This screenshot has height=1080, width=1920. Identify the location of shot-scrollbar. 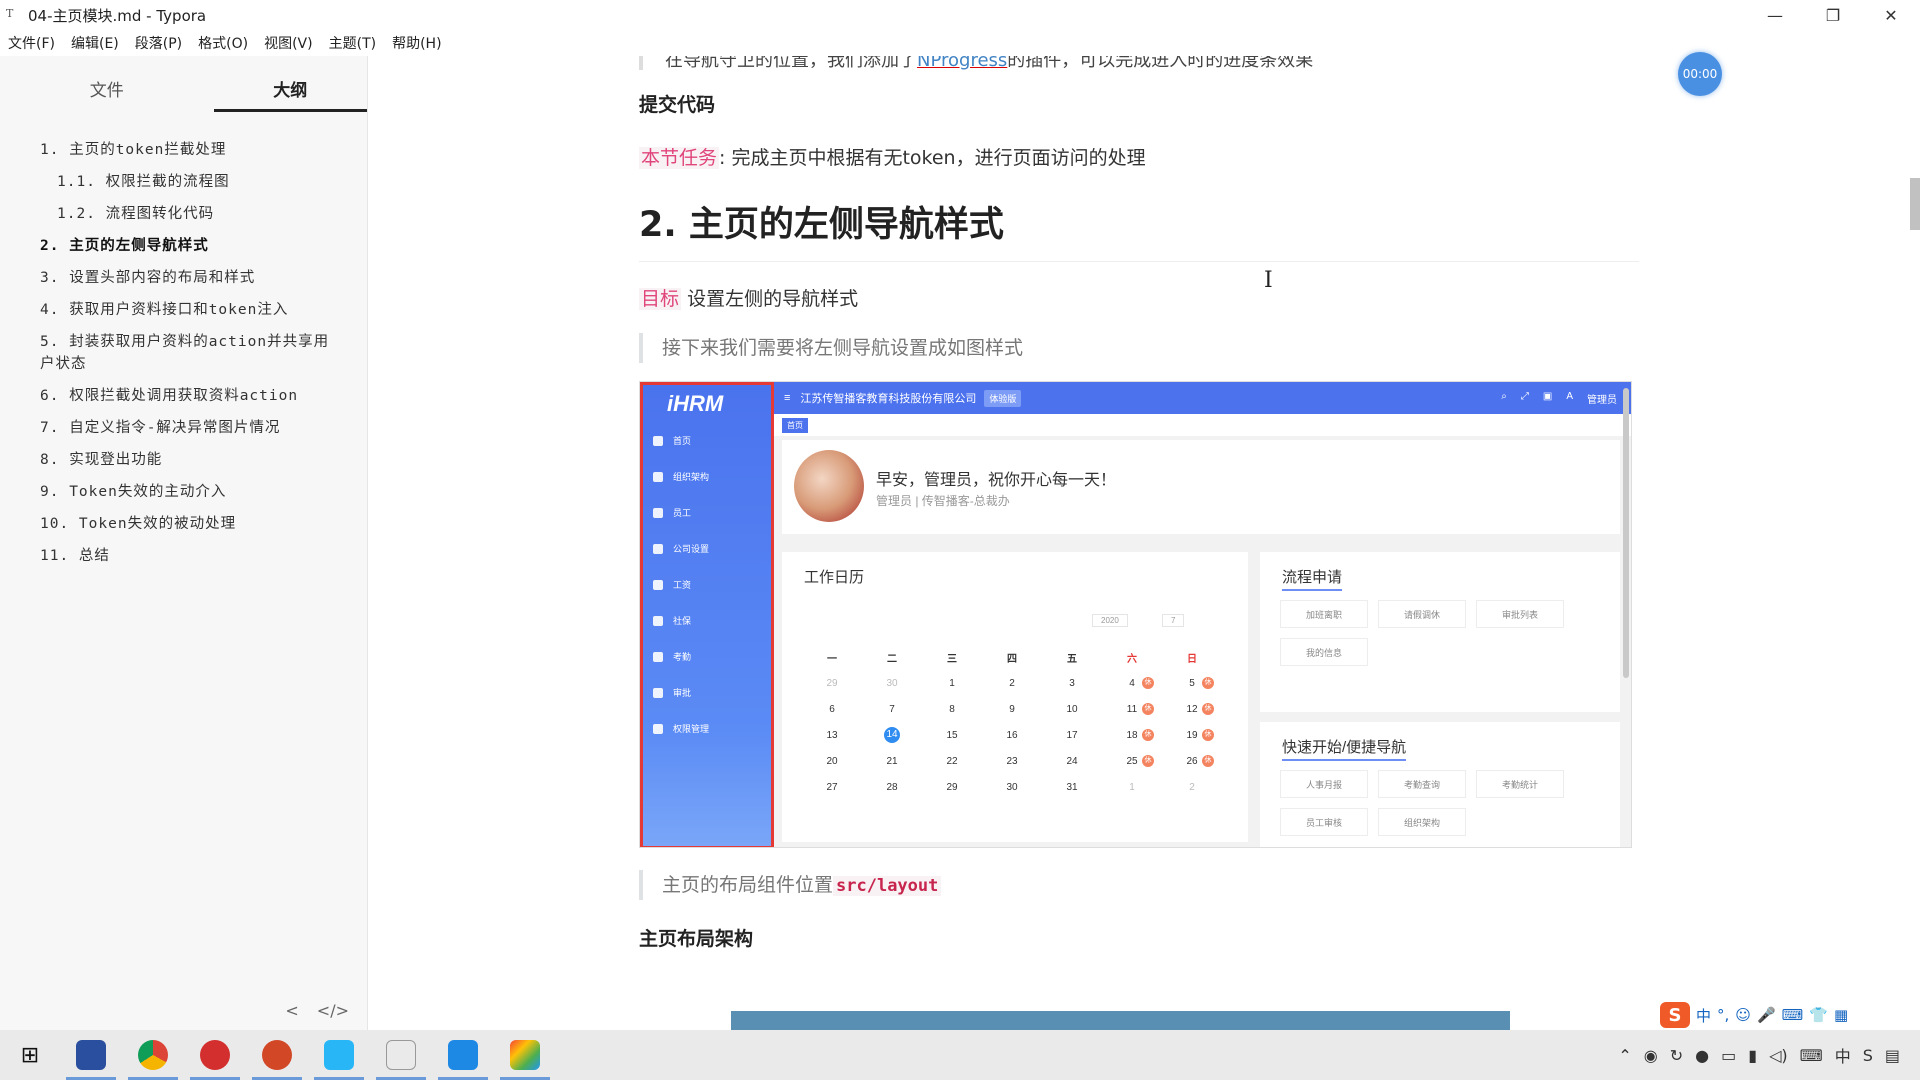
(1626, 533).